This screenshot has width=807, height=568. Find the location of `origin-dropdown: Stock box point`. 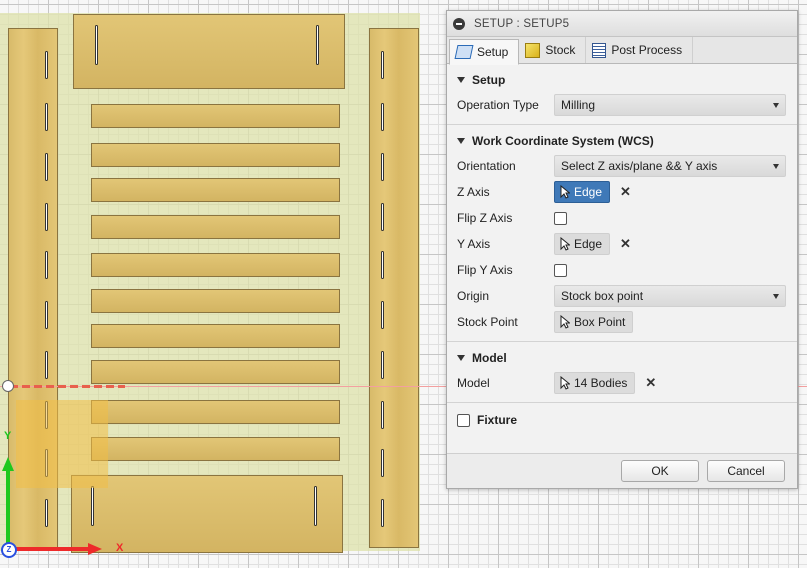

origin-dropdown: Stock box point is located at coordinates (670, 296).